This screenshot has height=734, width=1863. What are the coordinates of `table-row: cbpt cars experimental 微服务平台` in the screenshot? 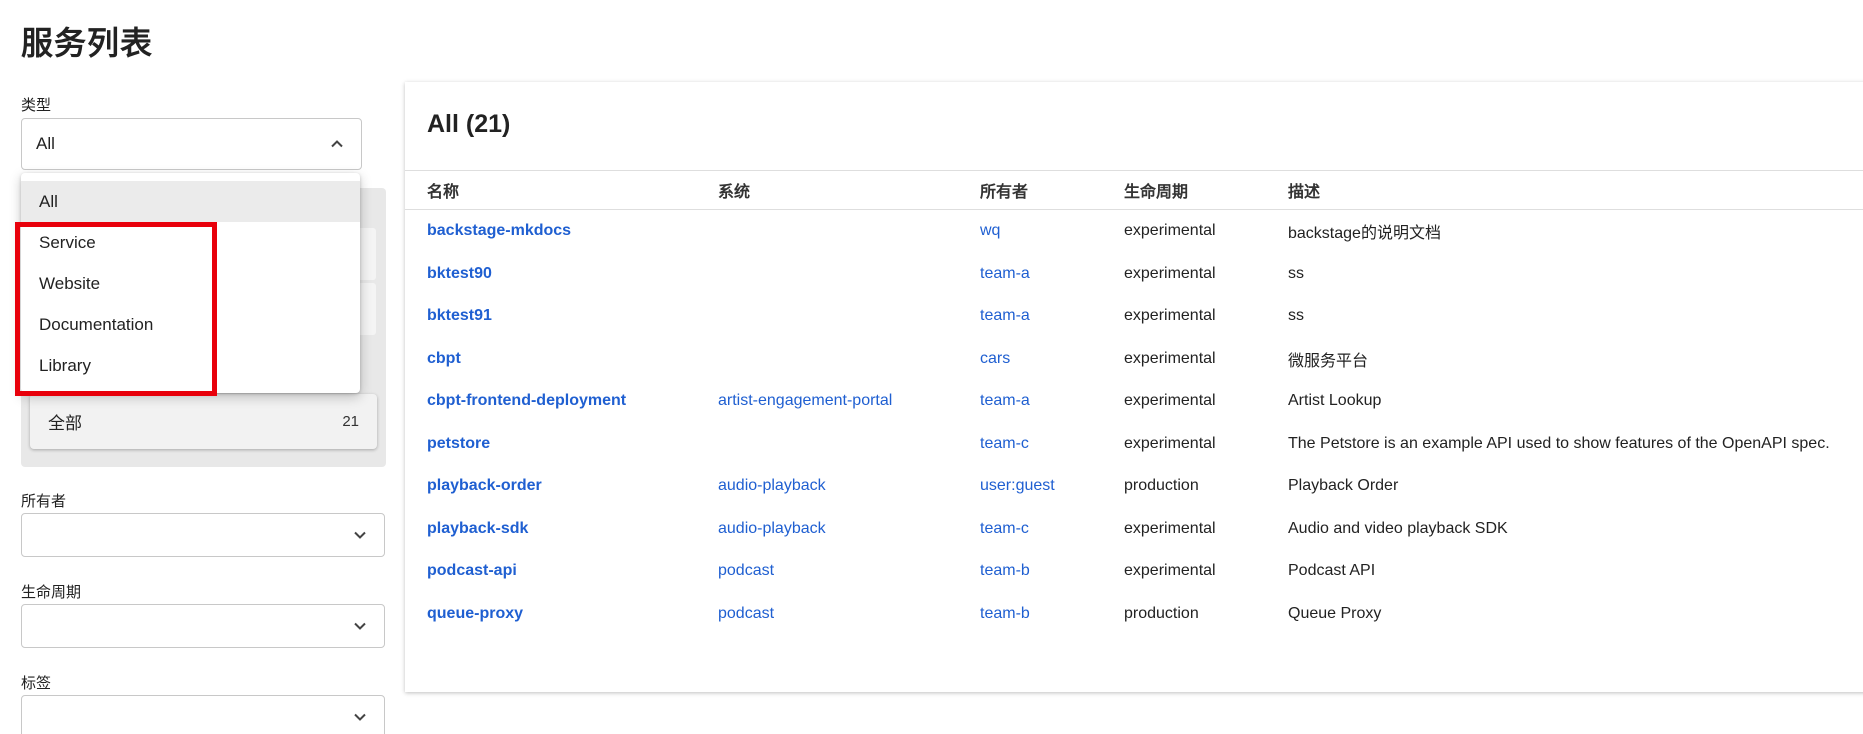 It's located at (1134, 359).